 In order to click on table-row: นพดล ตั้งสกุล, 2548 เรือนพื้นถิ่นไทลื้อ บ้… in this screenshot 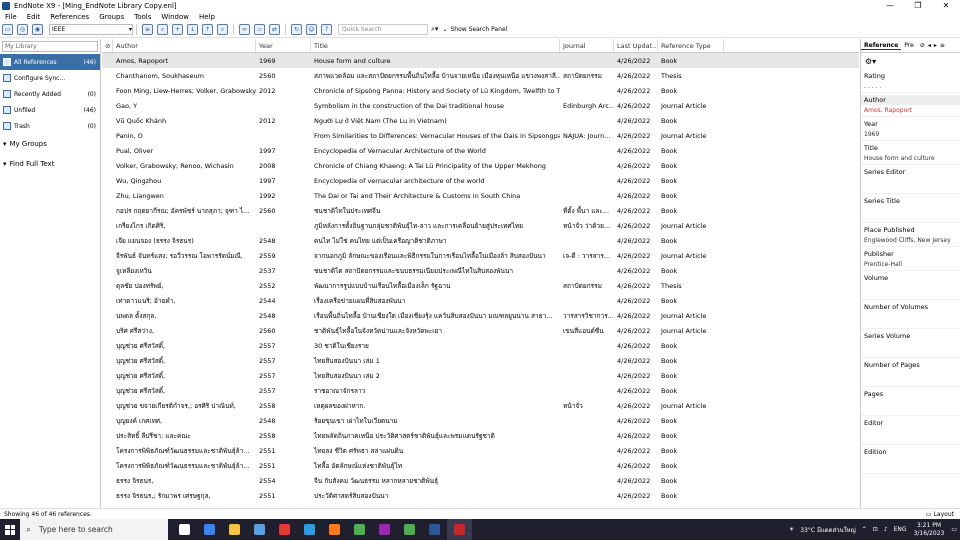, I will do `click(480, 315)`.